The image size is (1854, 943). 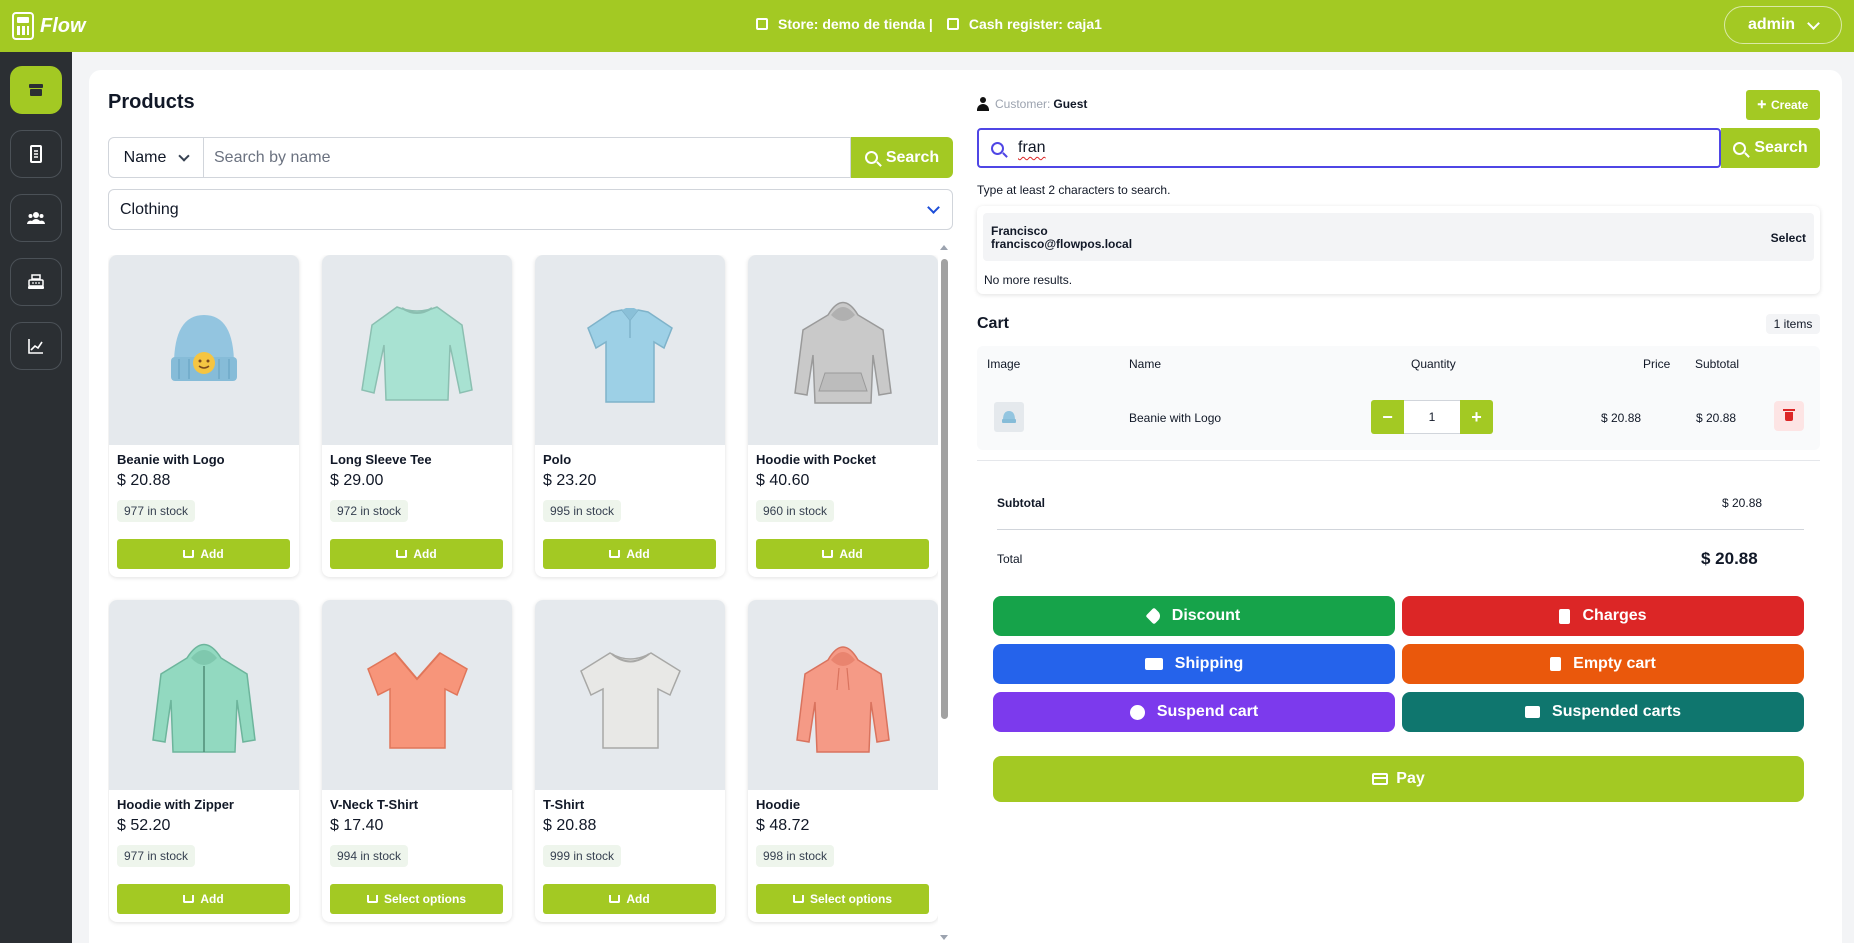 I want to click on product-search-button: Search, so click(x=902, y=157).